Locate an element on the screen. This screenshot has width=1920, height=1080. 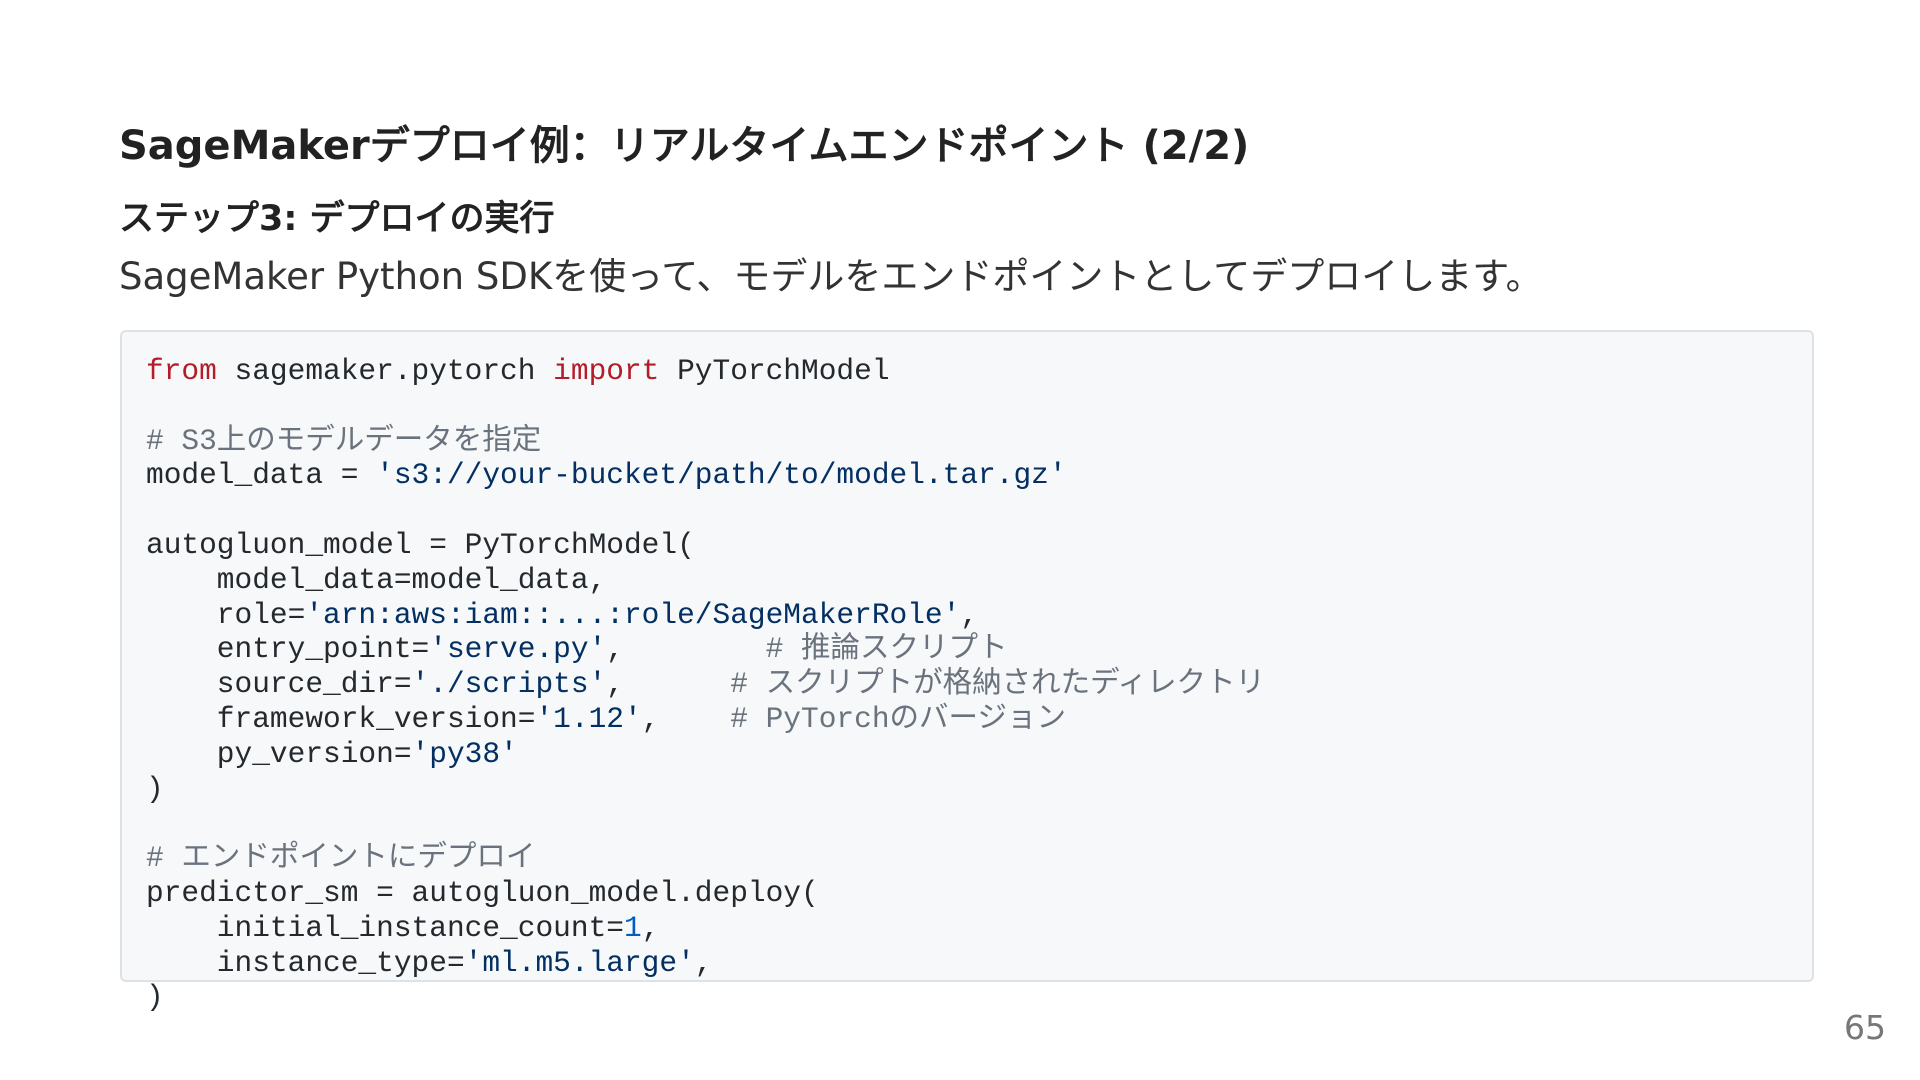
code-token-comment: # S3上のモデルデータを指定 is located at coordinates (344, 440).